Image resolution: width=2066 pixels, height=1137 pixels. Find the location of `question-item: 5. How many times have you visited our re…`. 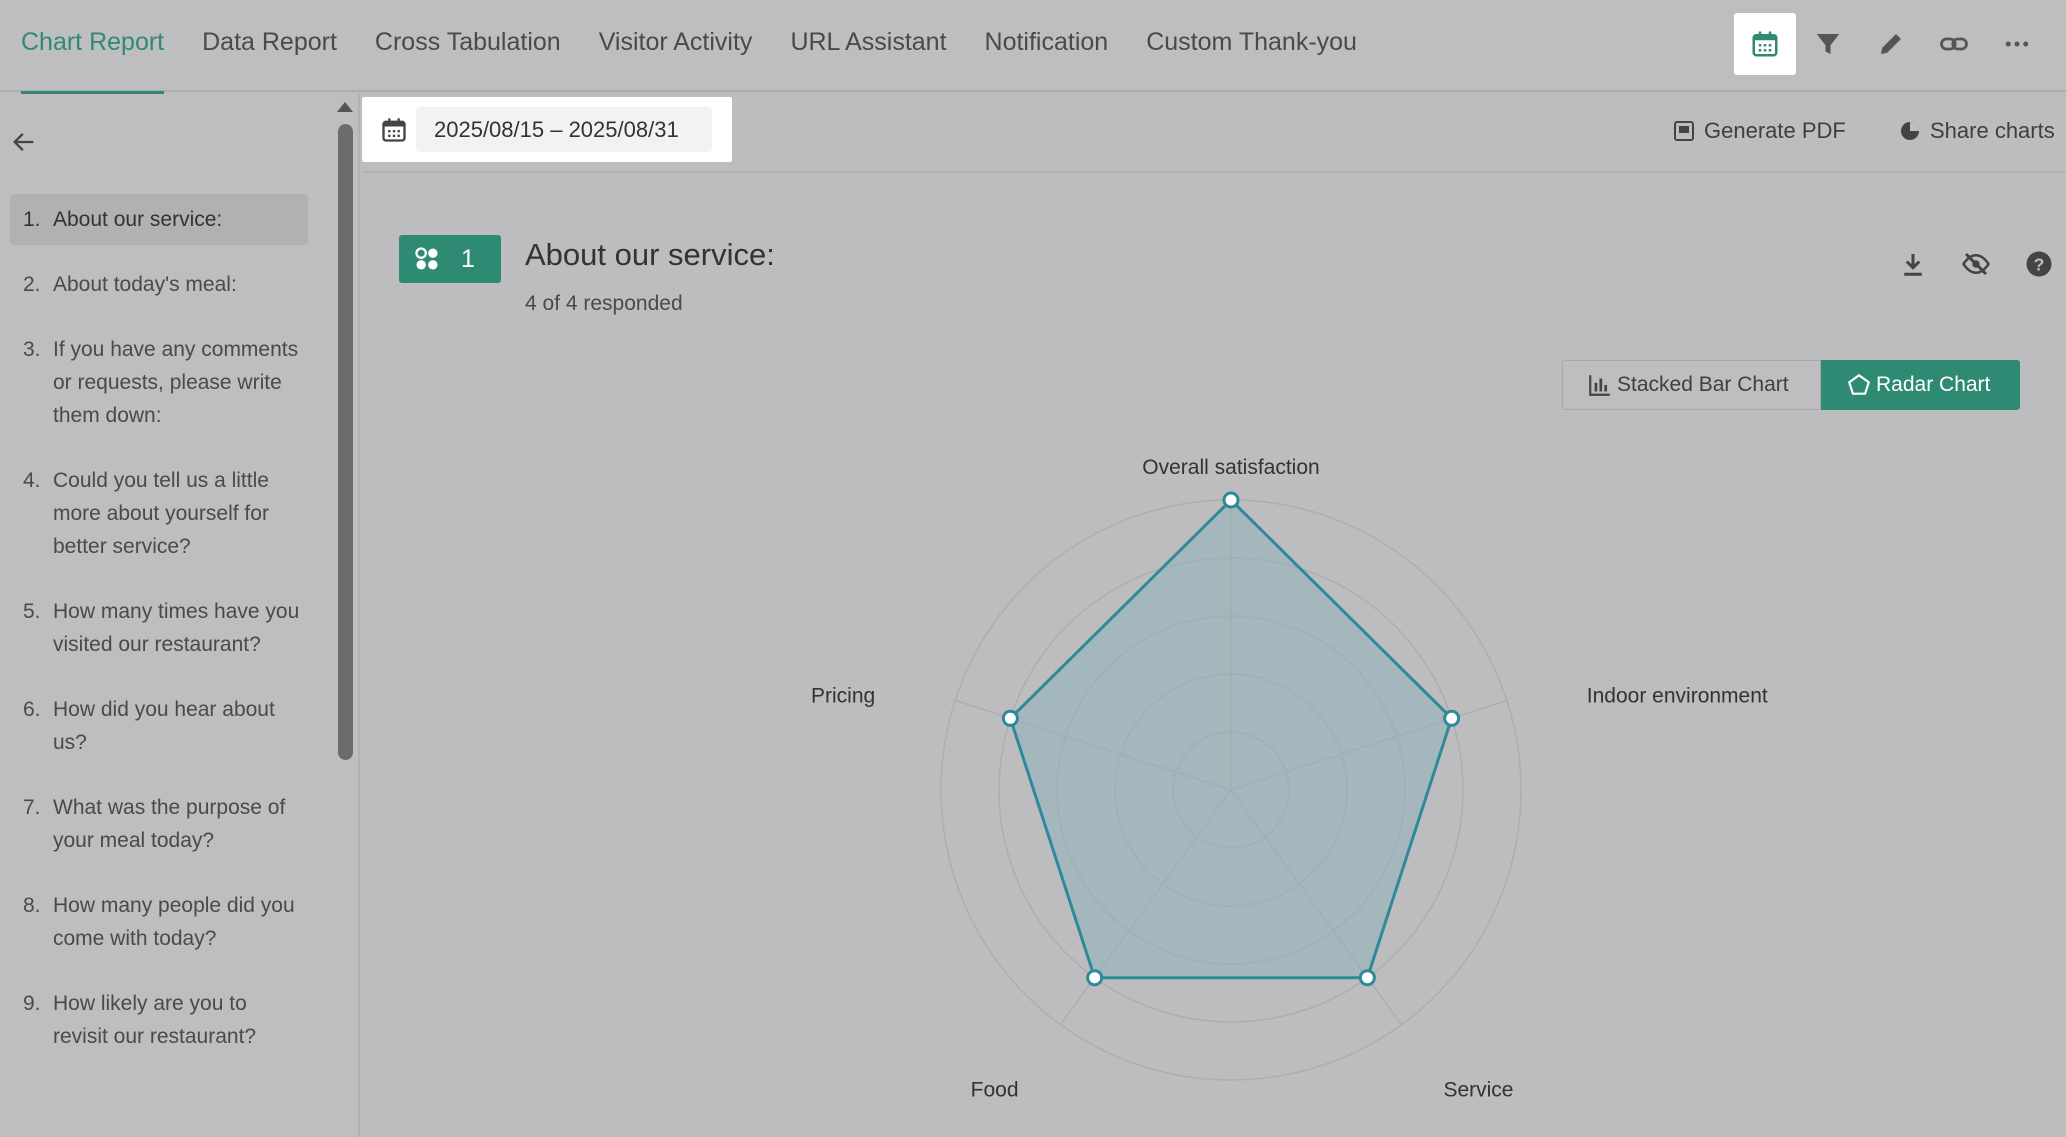

question-item: 5. How many times have you visited our re… is located at coordinates (159, 628).